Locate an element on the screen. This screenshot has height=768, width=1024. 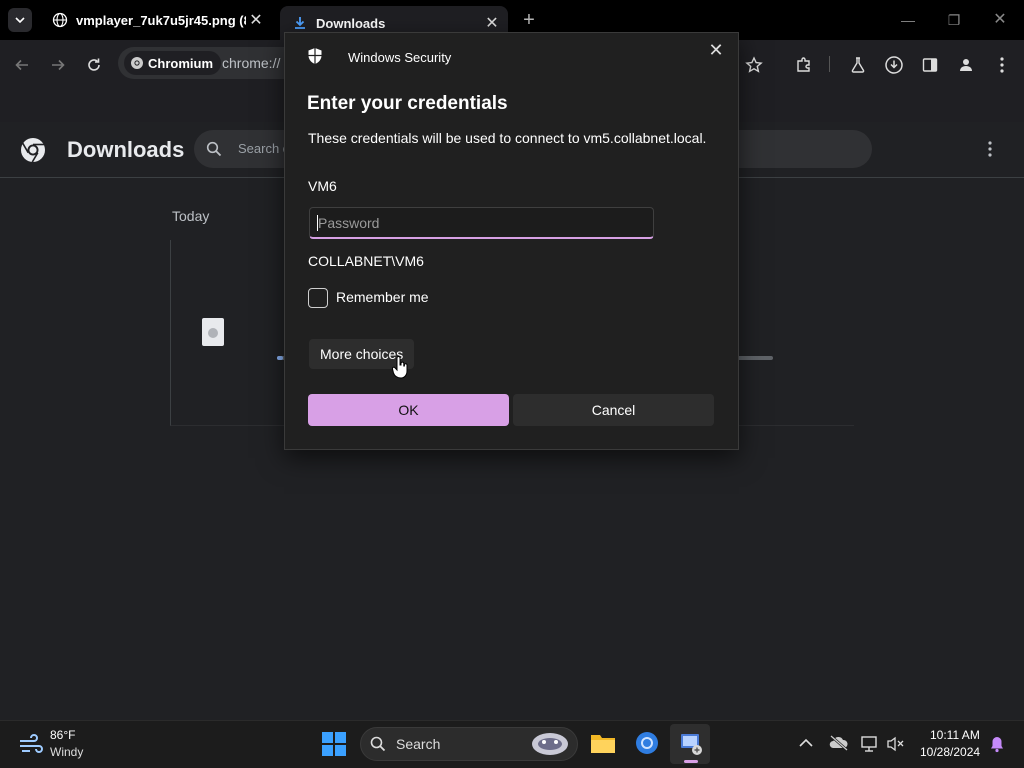
start-button is located at coordinates (334, 744).